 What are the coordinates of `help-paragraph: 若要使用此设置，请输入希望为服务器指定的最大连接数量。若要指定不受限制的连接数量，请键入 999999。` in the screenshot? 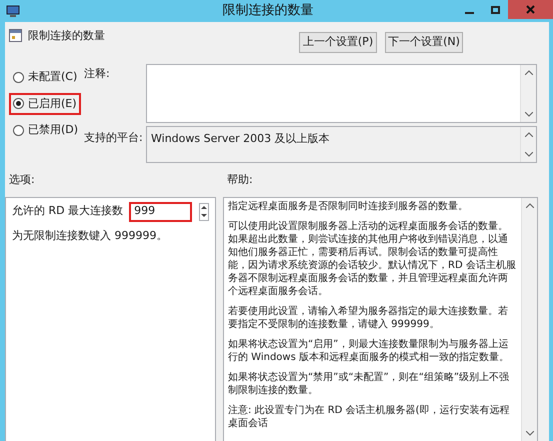 It's located at (368, 317).